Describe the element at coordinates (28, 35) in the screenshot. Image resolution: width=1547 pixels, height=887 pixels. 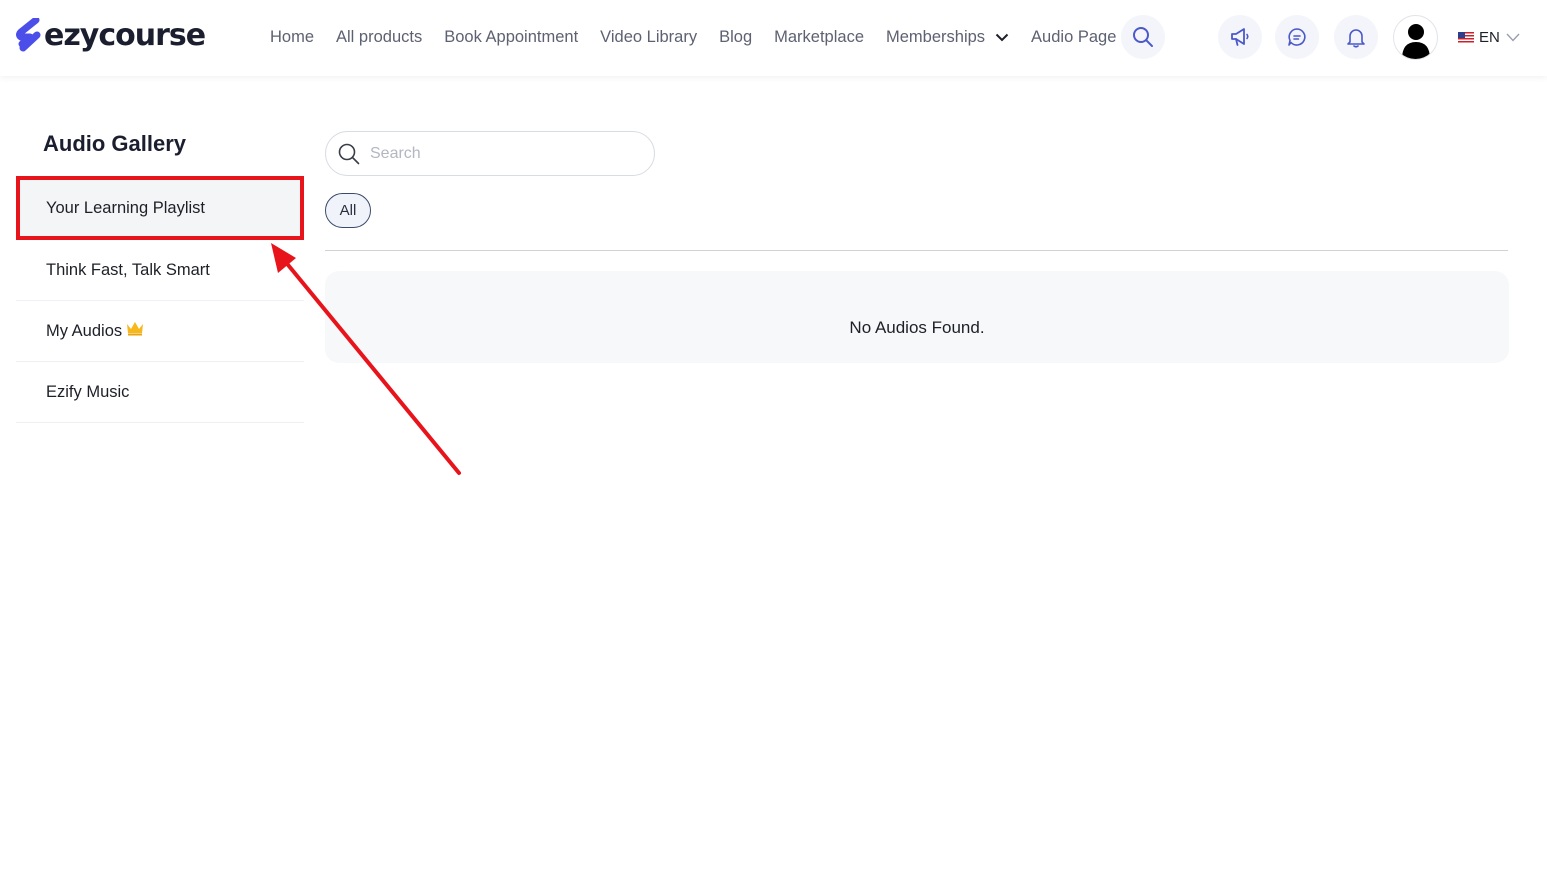
I see `logo-mark-icon` at that location.